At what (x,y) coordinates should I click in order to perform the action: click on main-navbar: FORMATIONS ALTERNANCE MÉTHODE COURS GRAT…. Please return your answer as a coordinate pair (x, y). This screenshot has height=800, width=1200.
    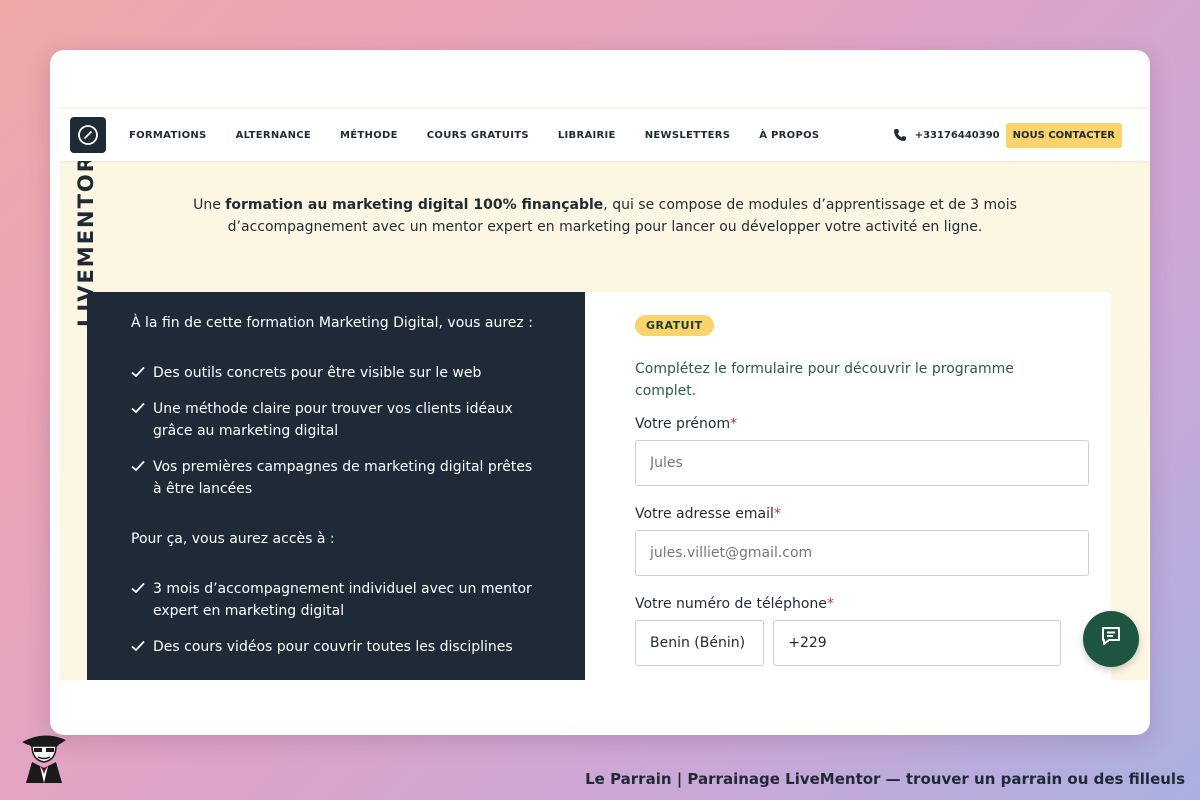
    Looking at the image, I should click on (605, 135).